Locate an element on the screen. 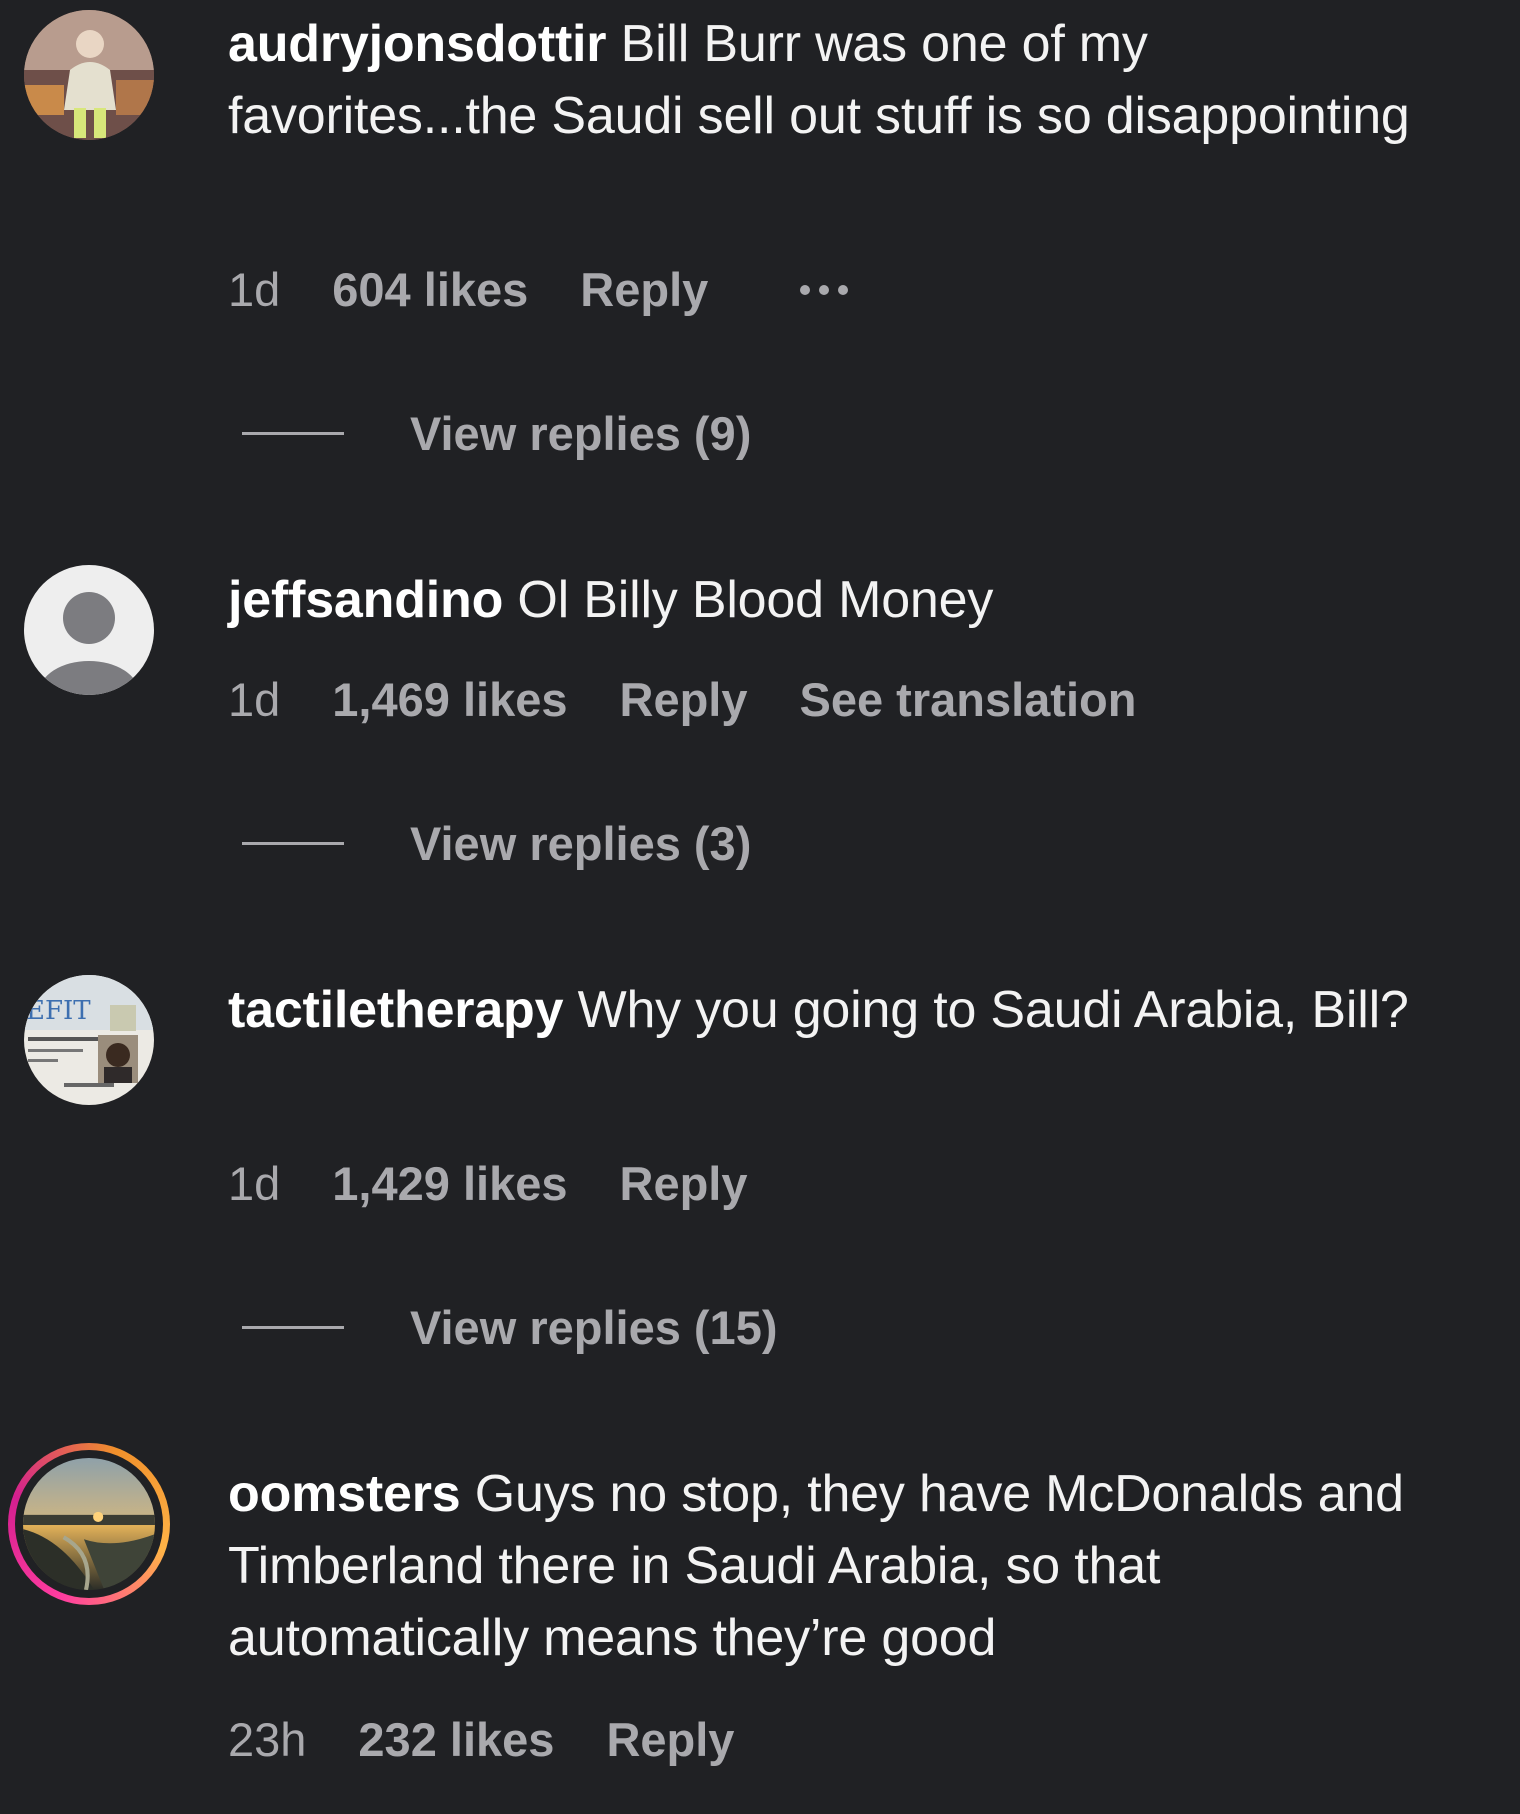  view-replies-label: View replies (9) is located at coordinates (581, 433).